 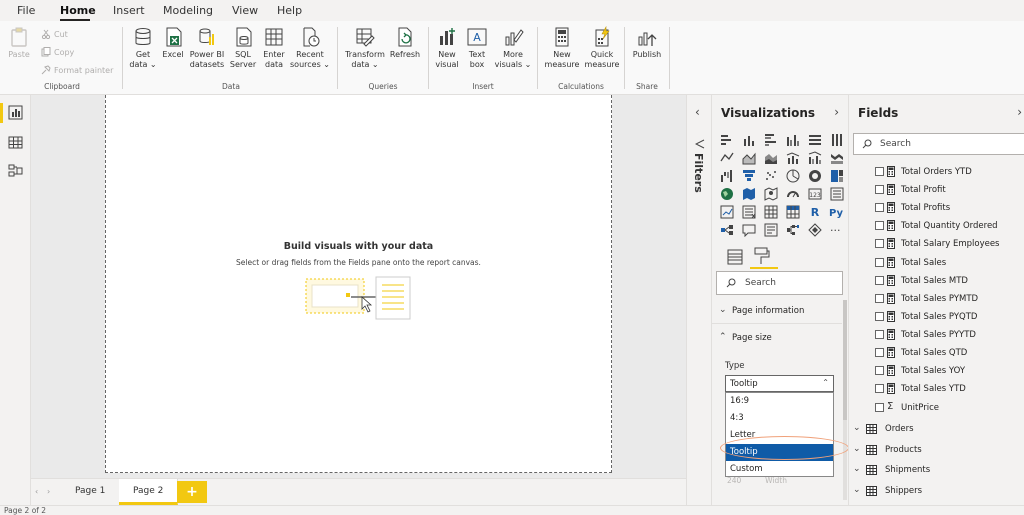 I want to click on enter-data-button: Enter data, so click(x=274, y=47).